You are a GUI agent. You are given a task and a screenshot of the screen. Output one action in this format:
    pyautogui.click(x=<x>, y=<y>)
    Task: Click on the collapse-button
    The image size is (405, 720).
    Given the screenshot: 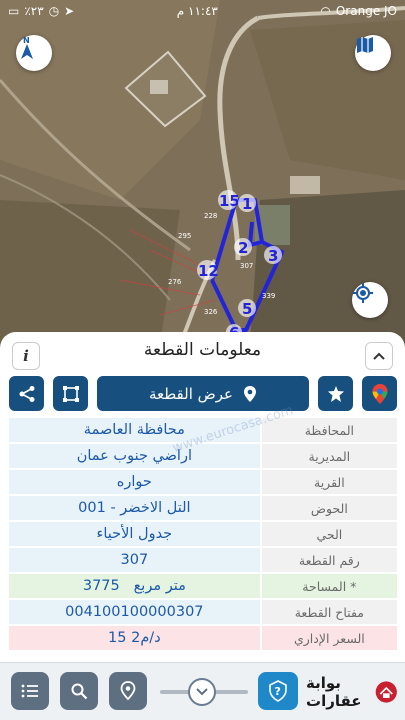 What is the action you would take?
    pyautogui.click(x=379, y=356)
    